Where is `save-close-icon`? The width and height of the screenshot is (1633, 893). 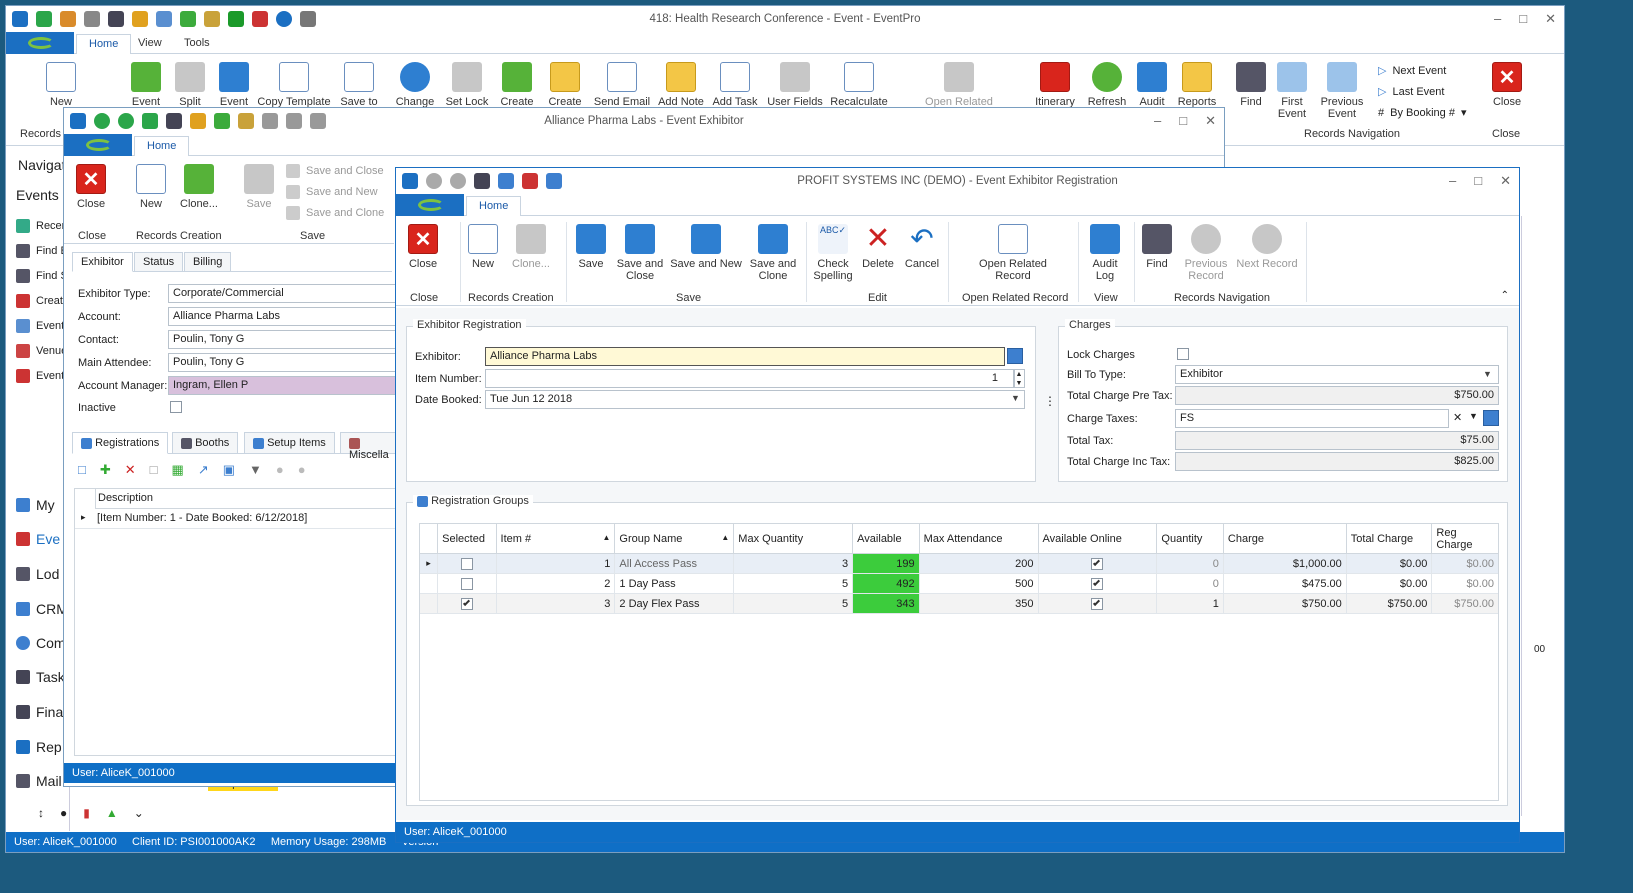
save-close-icon is located at coordinates (294, 121).